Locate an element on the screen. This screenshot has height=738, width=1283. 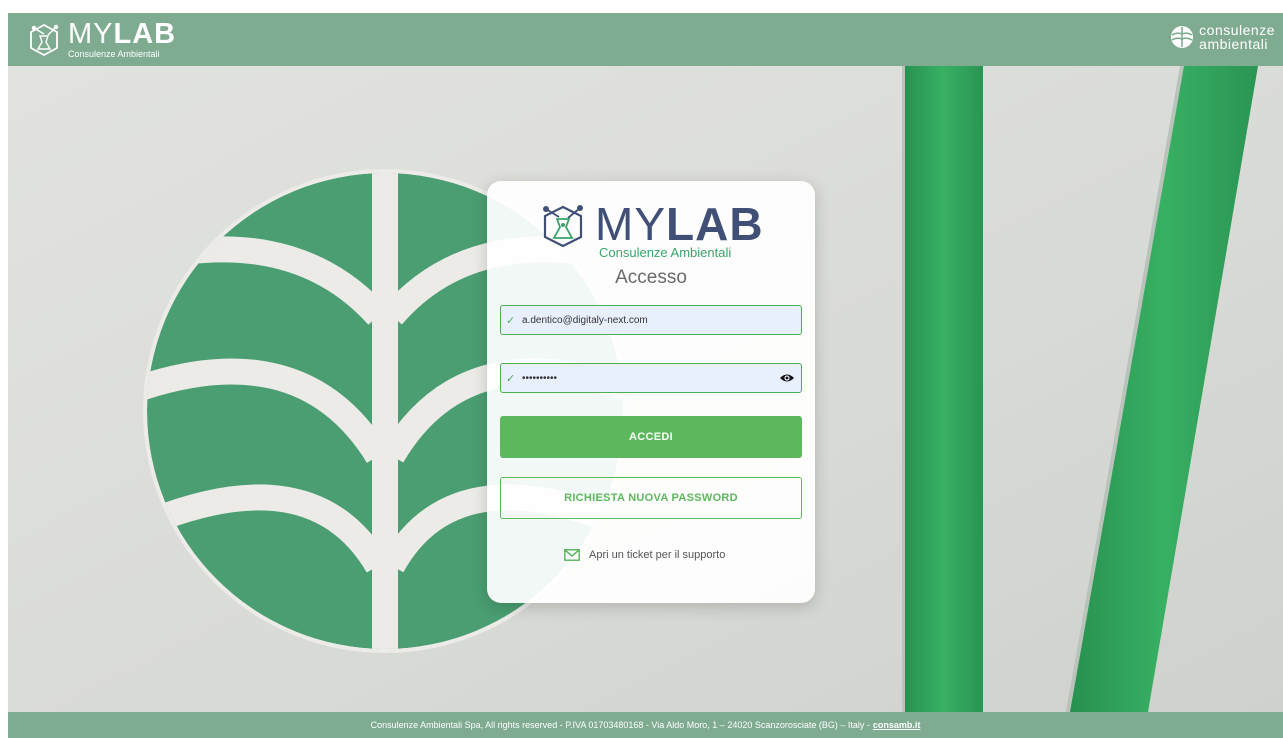
email-input is located at coordinates (642, 320).